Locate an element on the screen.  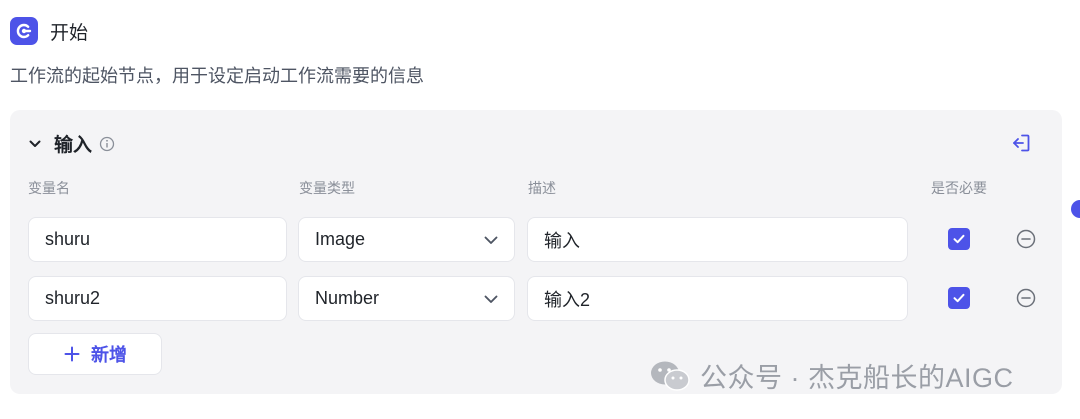
variable-name-input: shuru2 is located at coordinates (157, 298).